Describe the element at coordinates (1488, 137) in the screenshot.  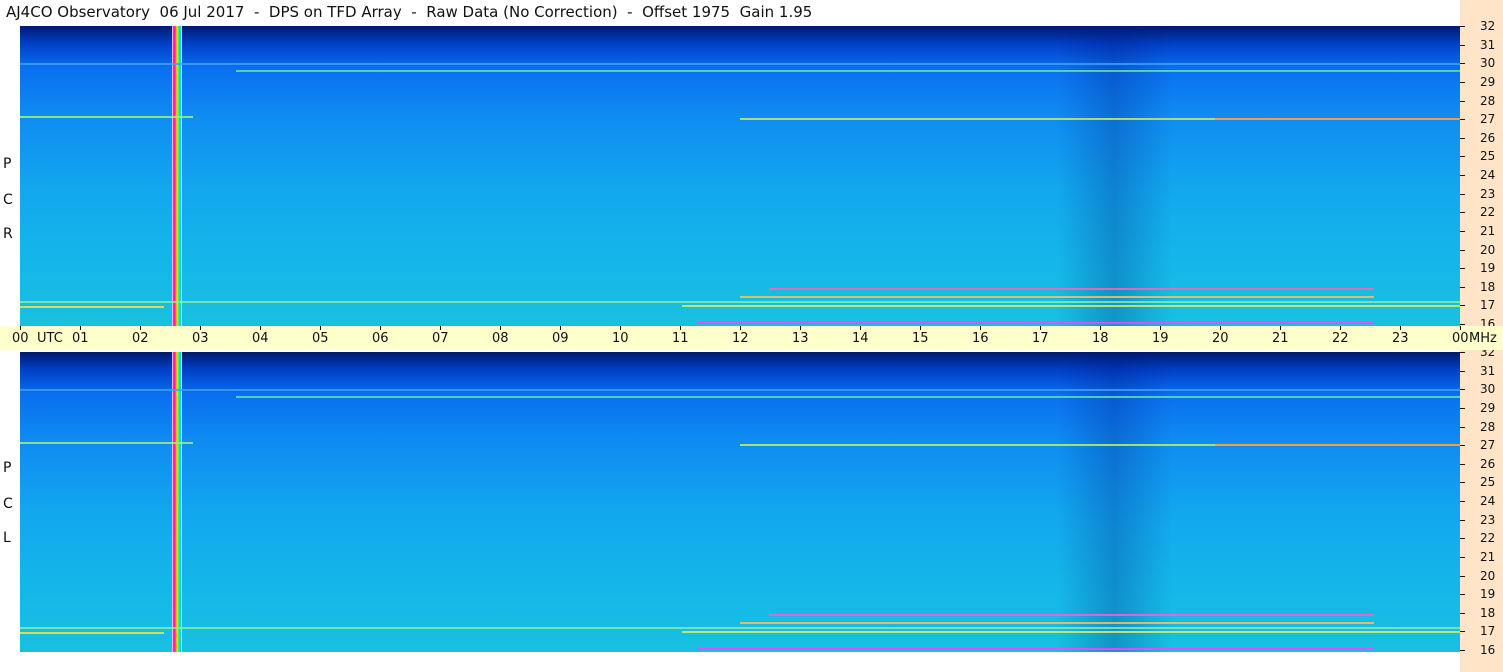
I see `freq-label: 26` at that location.